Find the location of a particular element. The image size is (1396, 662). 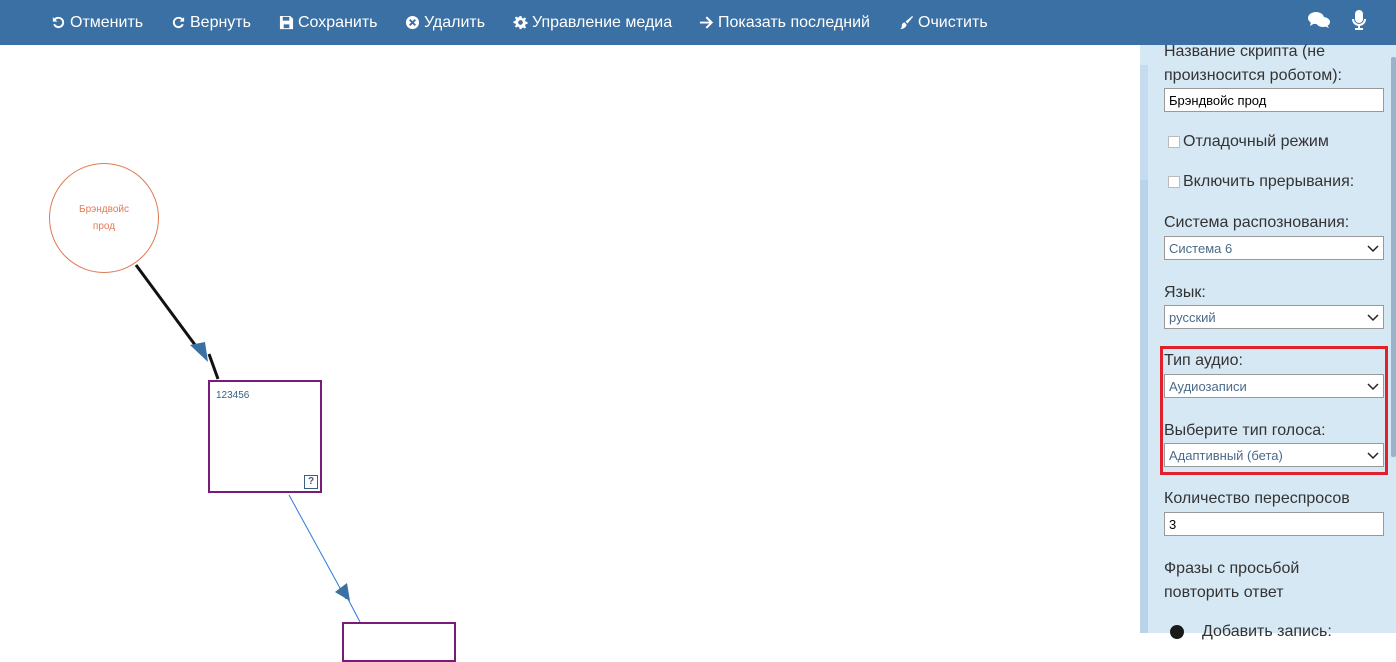

voice-type-value: Адаптивный (бета) is located at coordinates (1226, 455).